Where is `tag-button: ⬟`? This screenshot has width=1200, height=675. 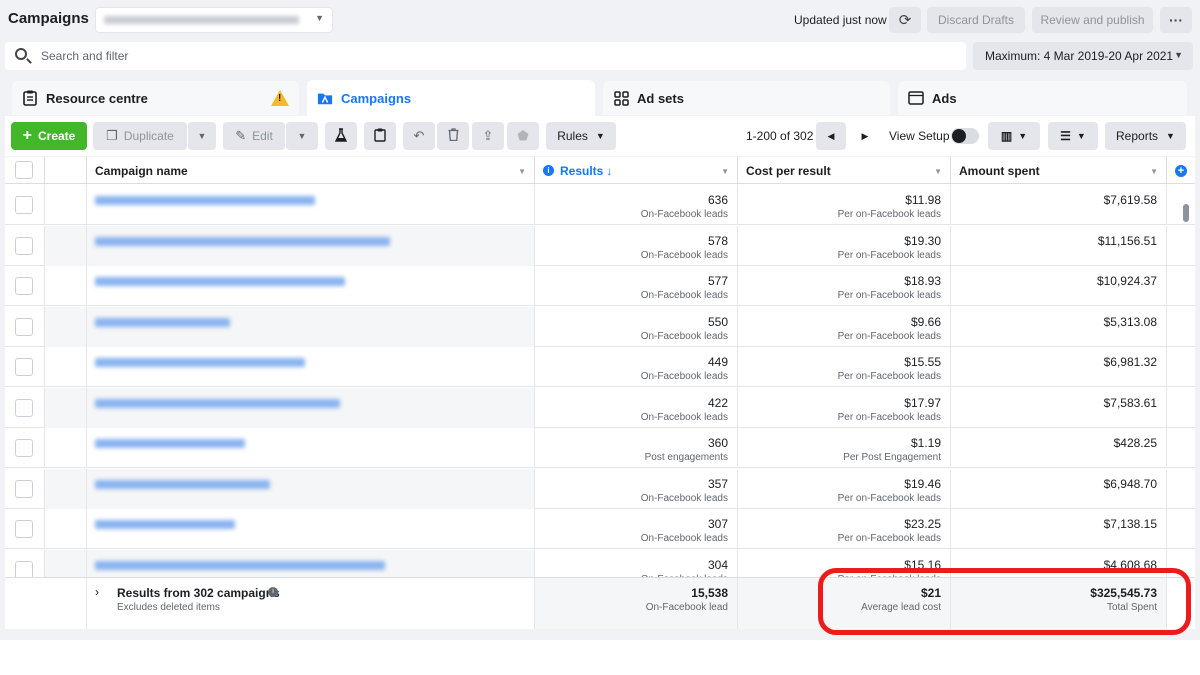 tag-button: ⬟ is located at coordinates (523, 136).